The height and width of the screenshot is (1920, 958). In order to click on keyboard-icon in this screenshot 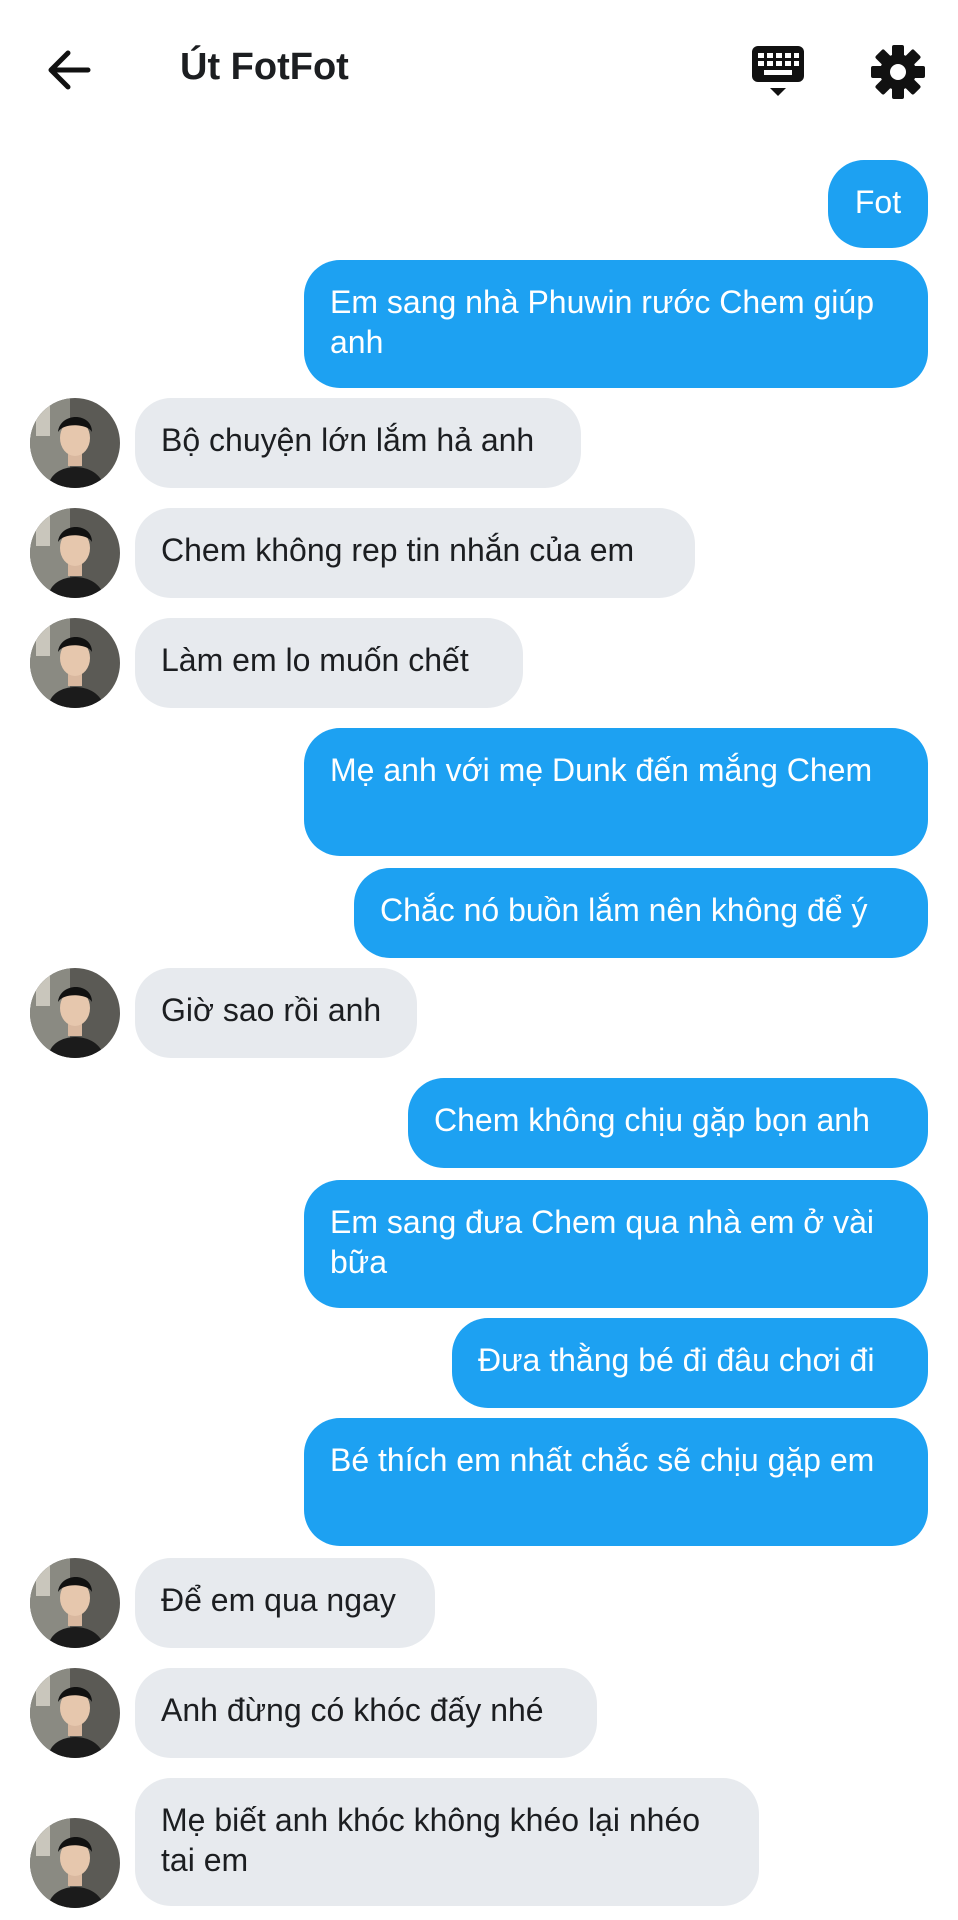, I will do `click(778, 71)`.